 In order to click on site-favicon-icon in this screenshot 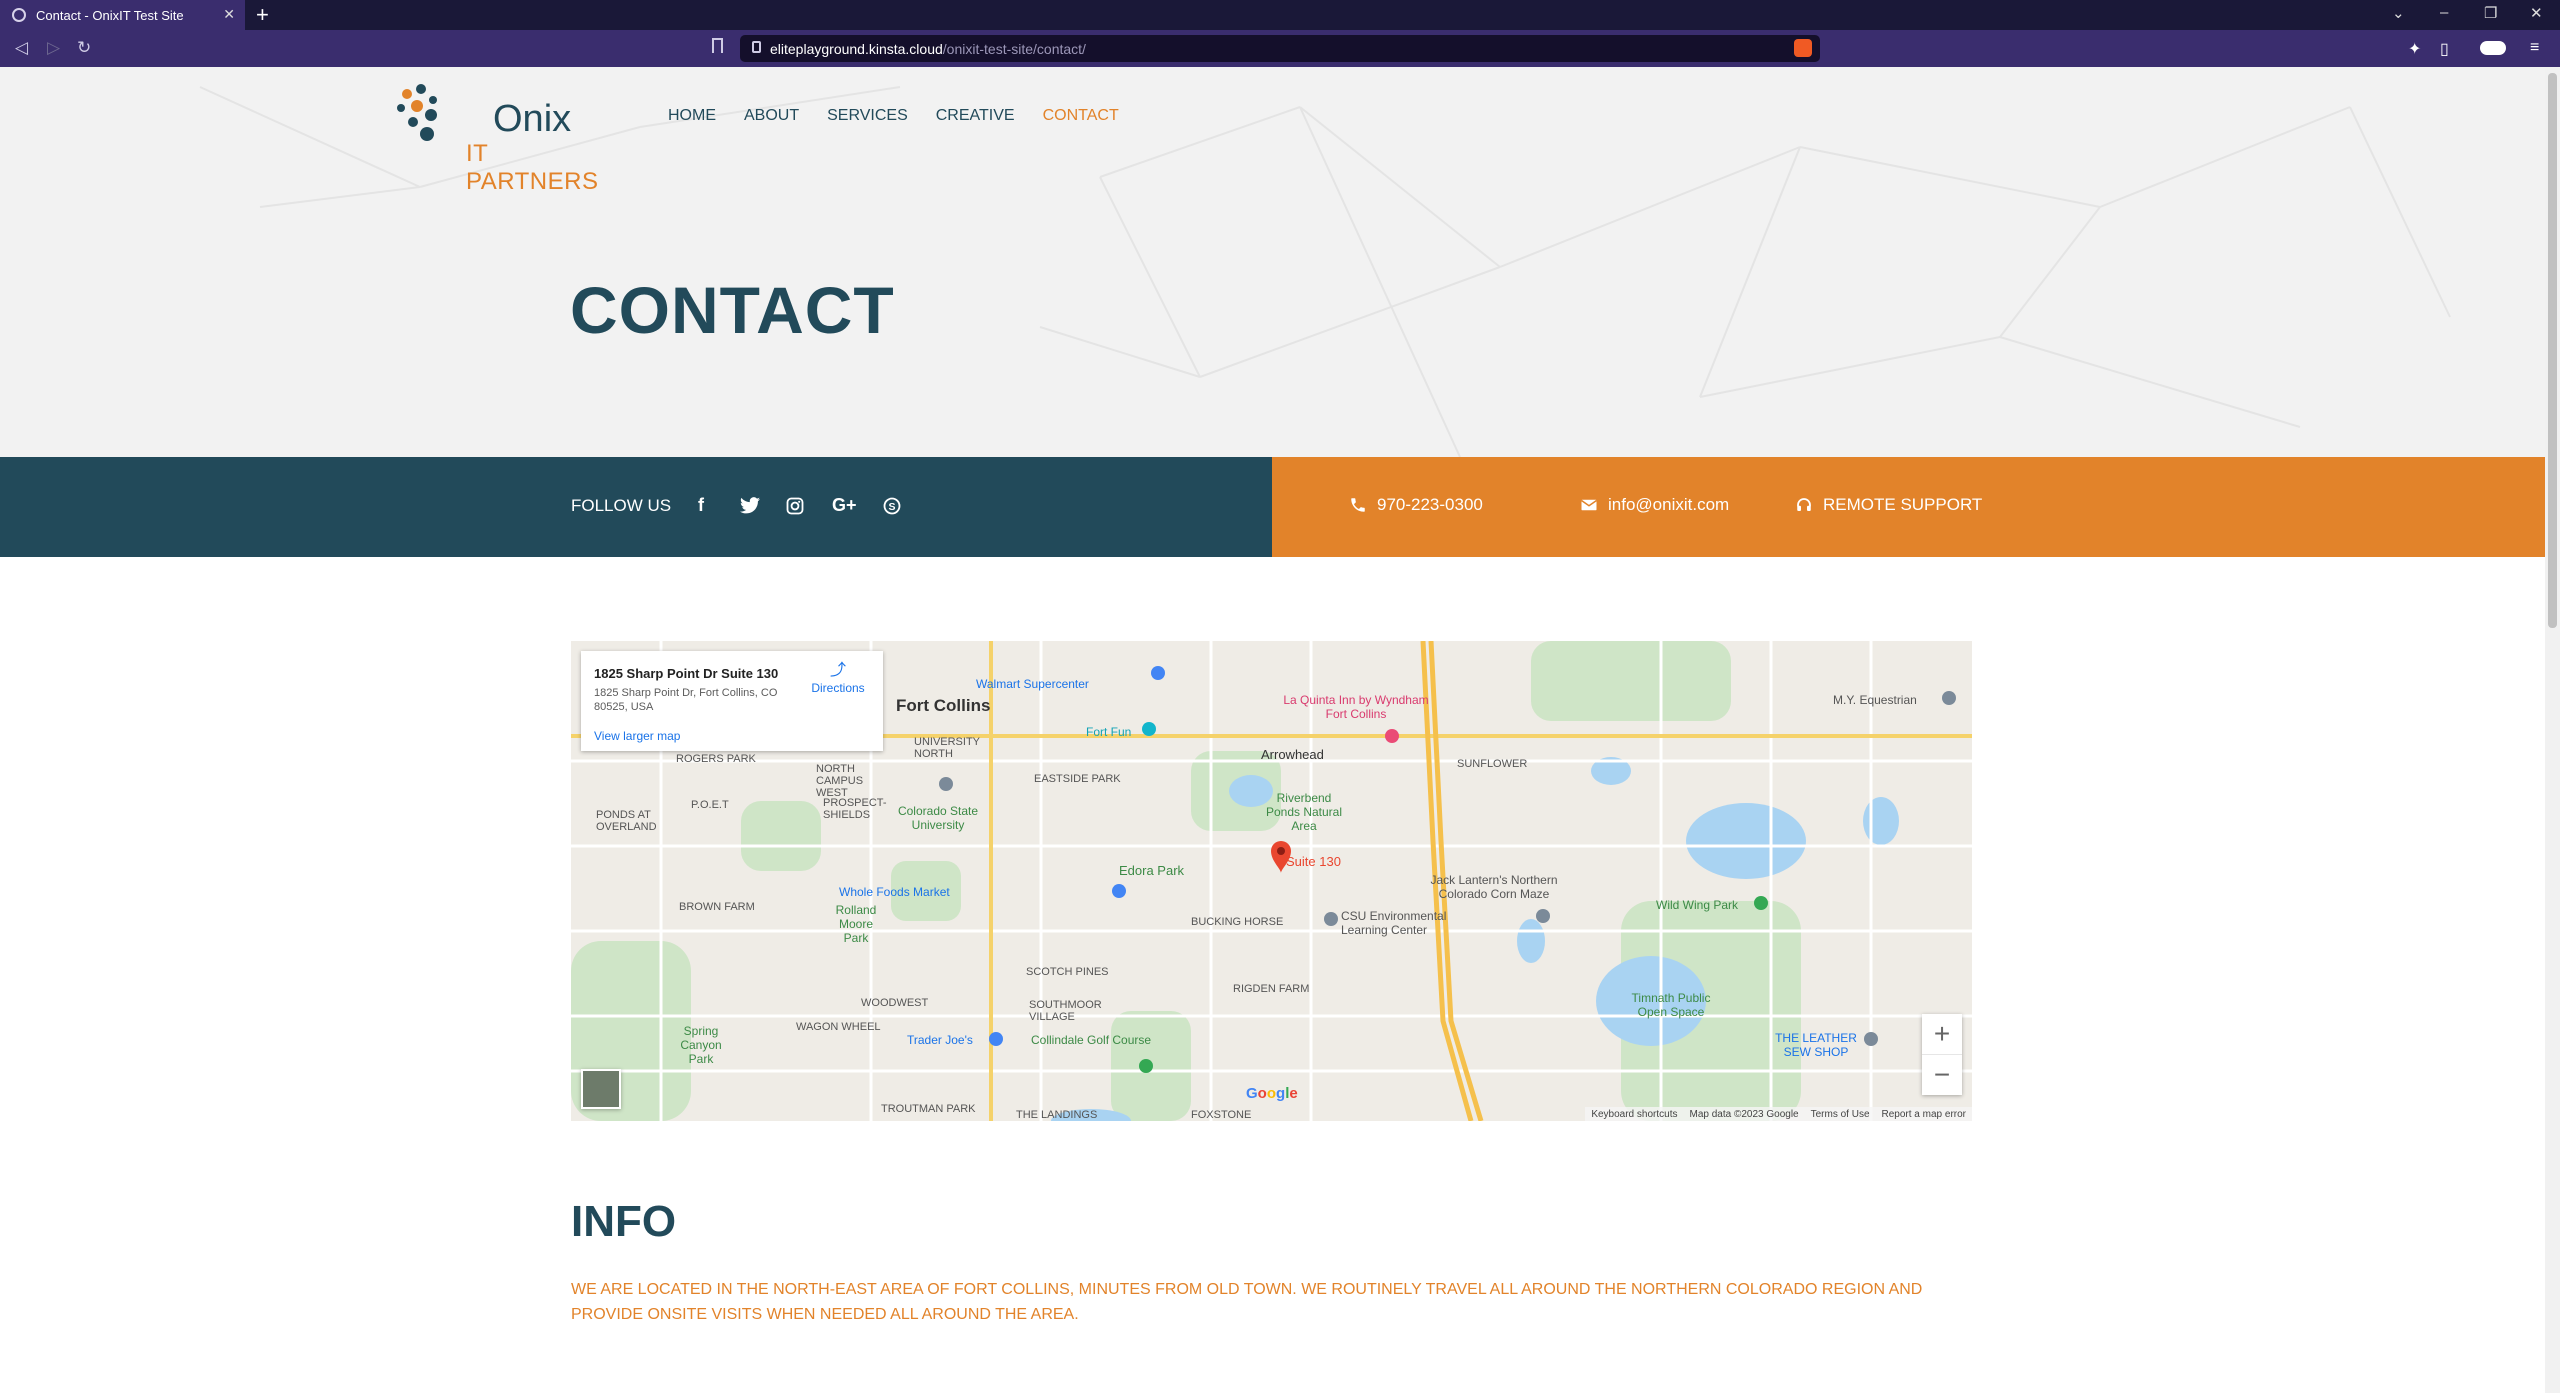, I will do `click(19, 15)`.